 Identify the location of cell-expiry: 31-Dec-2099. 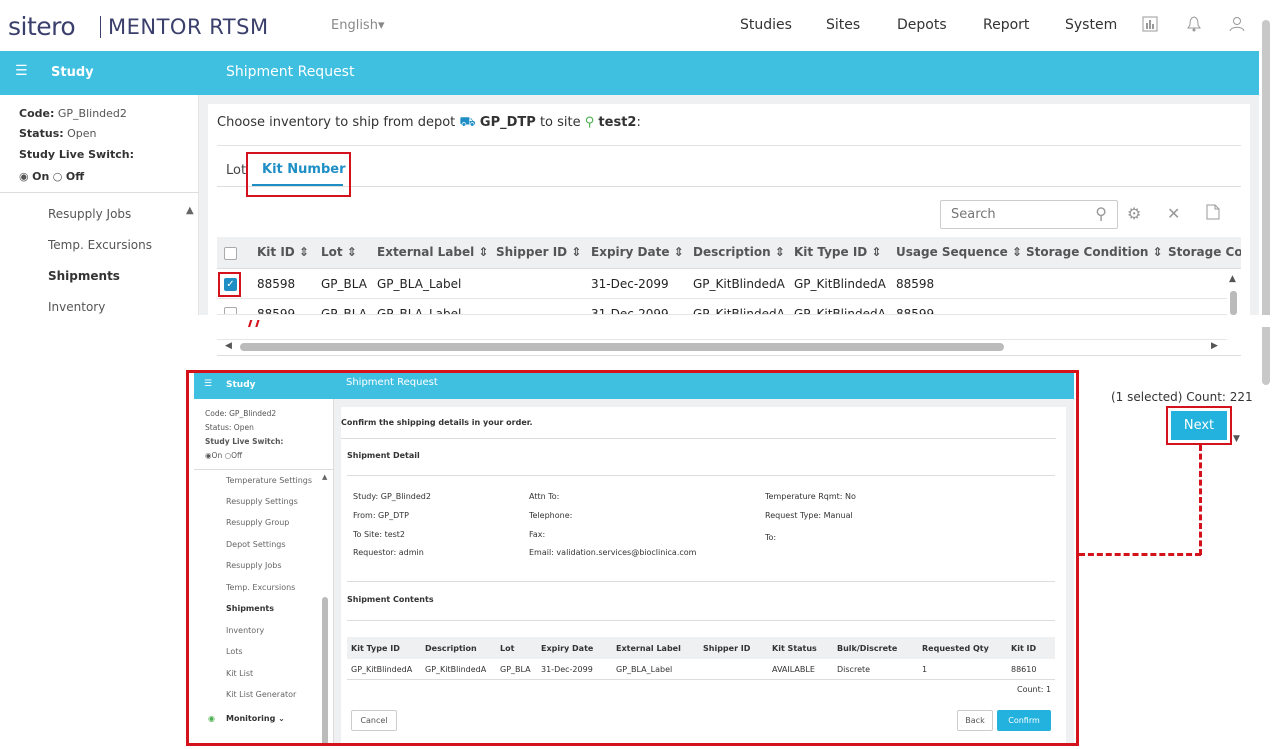
(630, 311).